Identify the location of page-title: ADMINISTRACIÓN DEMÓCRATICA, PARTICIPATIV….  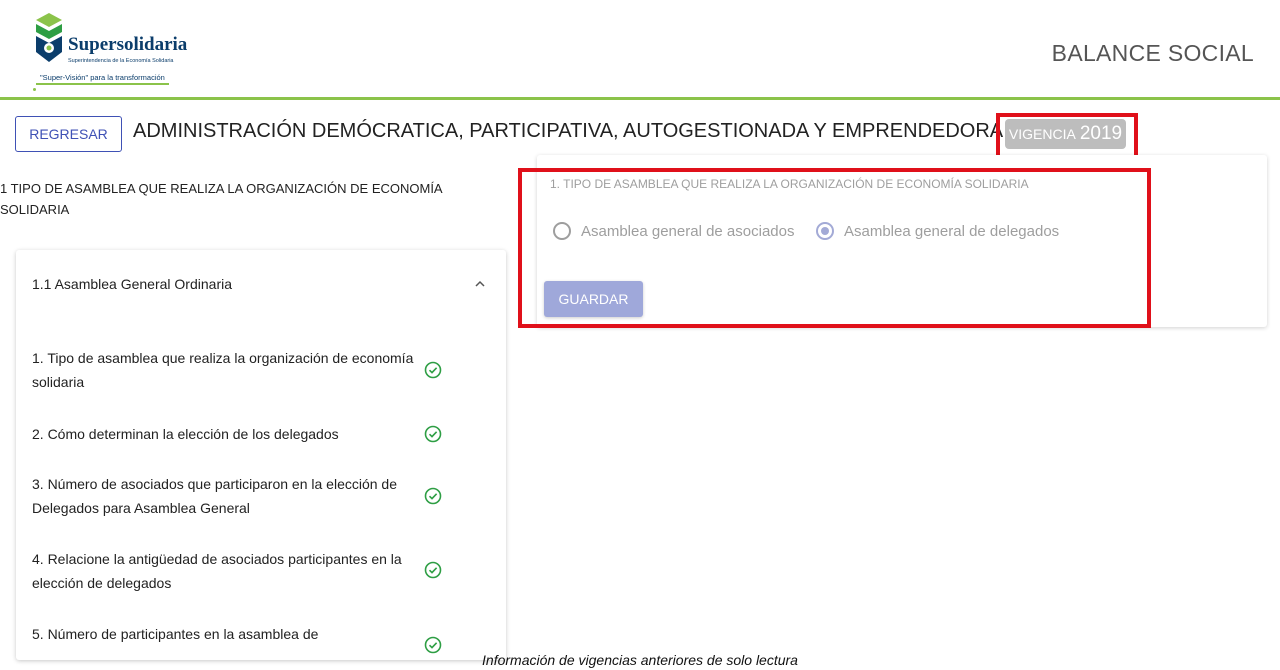
(568, 131).